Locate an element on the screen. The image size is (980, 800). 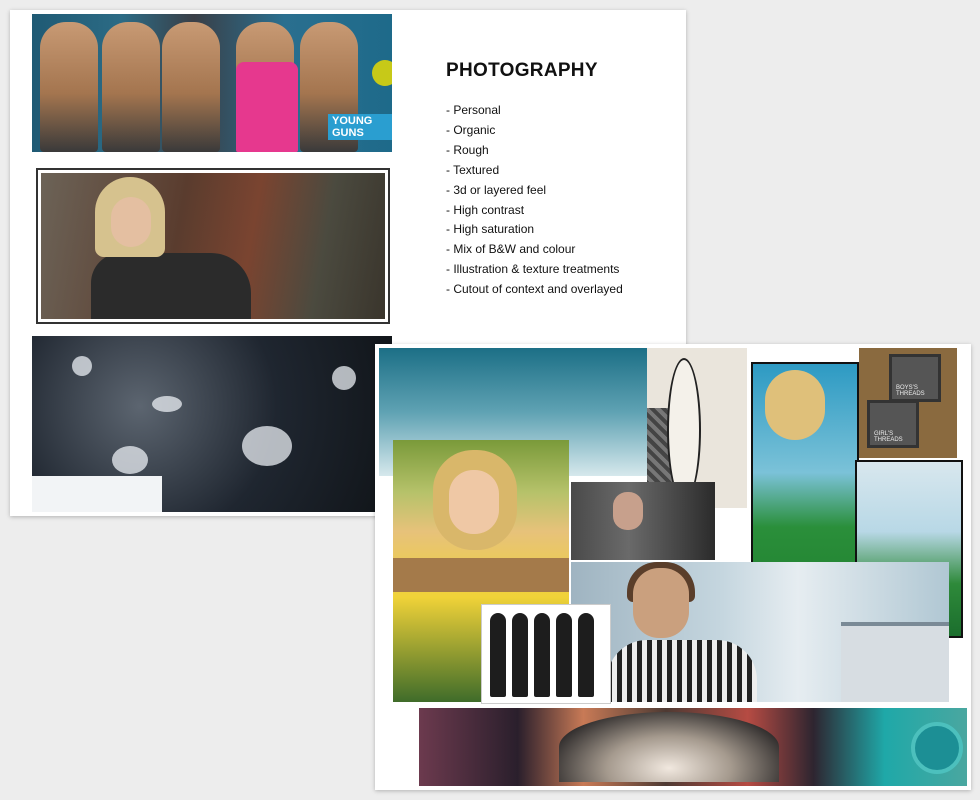
girl-hair is located at coordinates (795, 405).